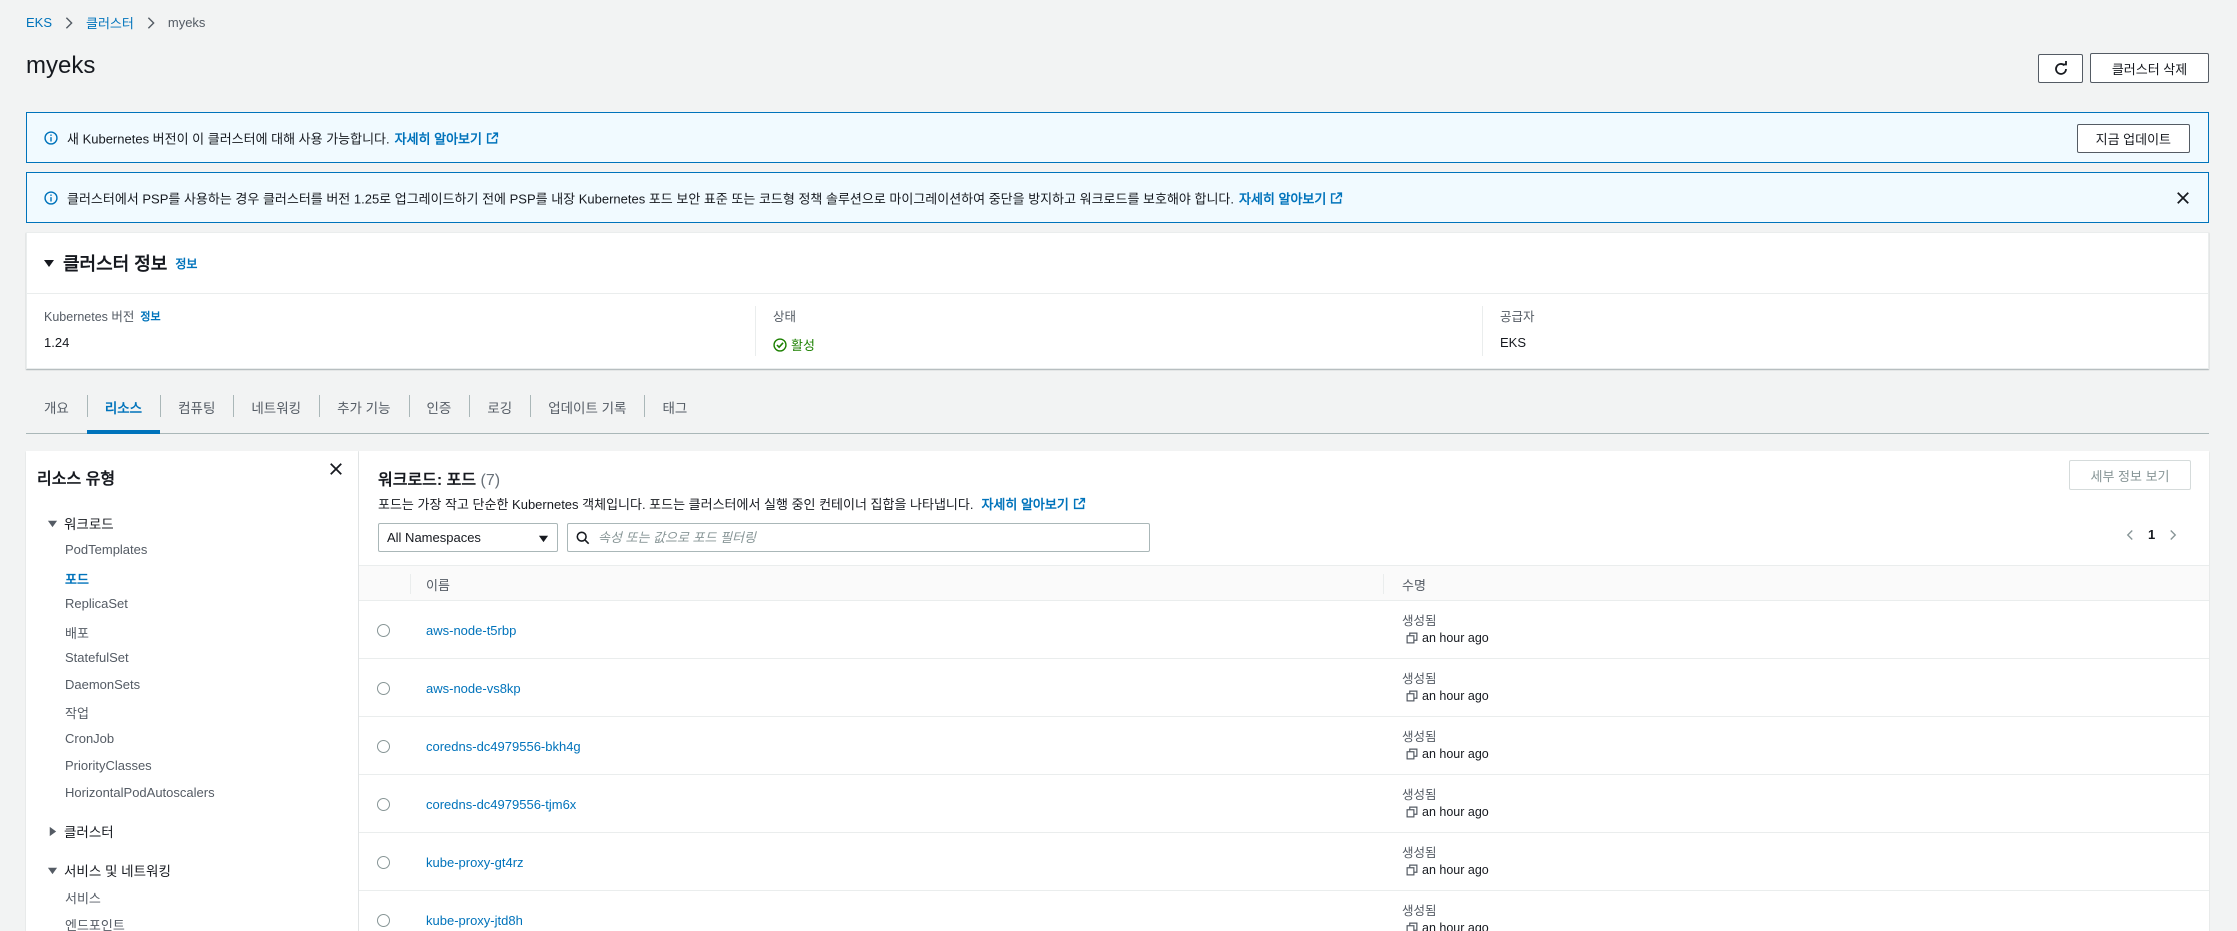 The image size is (2237, 931). Describe the element at coordinates (868, 537) in the screenshot. I see `search-input` at that location.